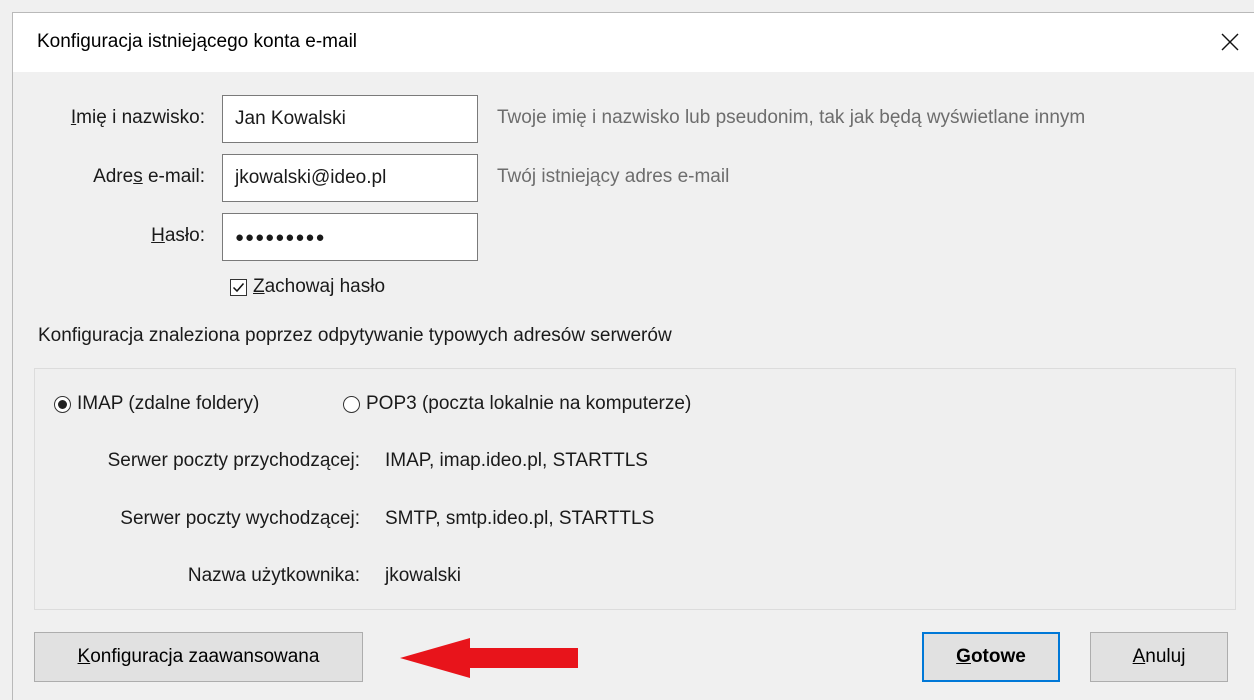 This screenshot has width=1254, height=700. I want to click on cancel-button-label: Anuluj, so click(1159, 656).